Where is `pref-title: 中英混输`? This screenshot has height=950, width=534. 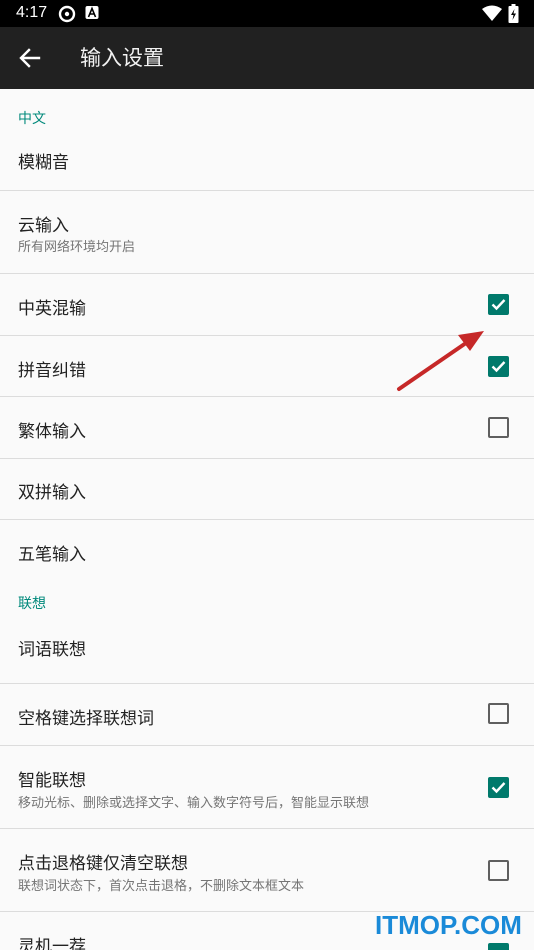 pref-title: 中英混输 is located at coordinates (52, 309).